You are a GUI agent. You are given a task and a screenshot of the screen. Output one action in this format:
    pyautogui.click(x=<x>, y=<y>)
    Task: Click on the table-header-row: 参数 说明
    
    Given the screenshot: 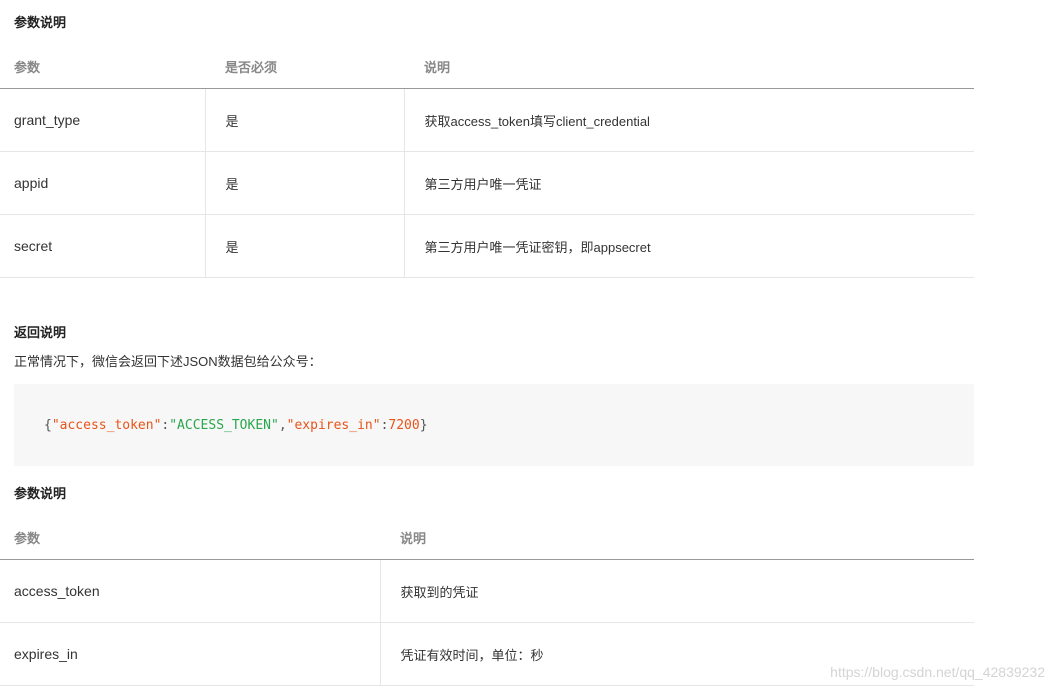 What is the action you would take?
    pyautogui.click(x=487, y=538)
    